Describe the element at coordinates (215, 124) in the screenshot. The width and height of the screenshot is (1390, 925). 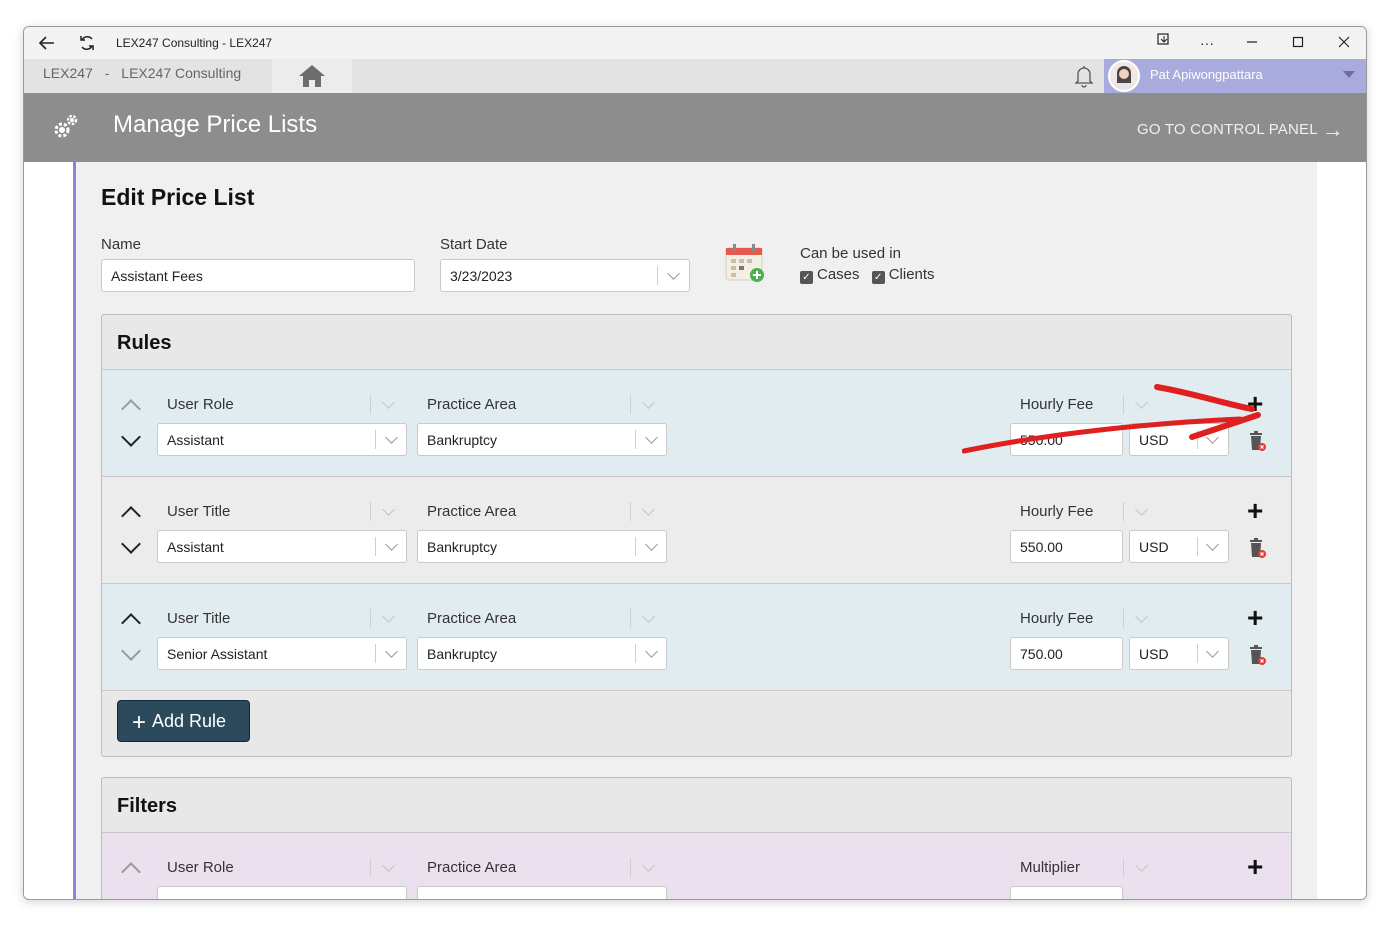
I see `page-title: Manage Price Lists` at that location.